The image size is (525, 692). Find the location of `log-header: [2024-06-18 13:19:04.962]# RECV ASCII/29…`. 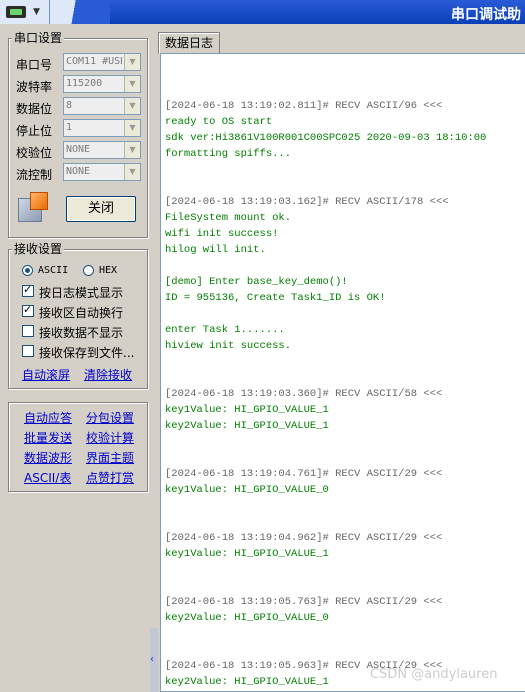

log-header: [2024-06-18 13:19:04.962]# RECV ASCII/29… is located at coordinates (304, 538).